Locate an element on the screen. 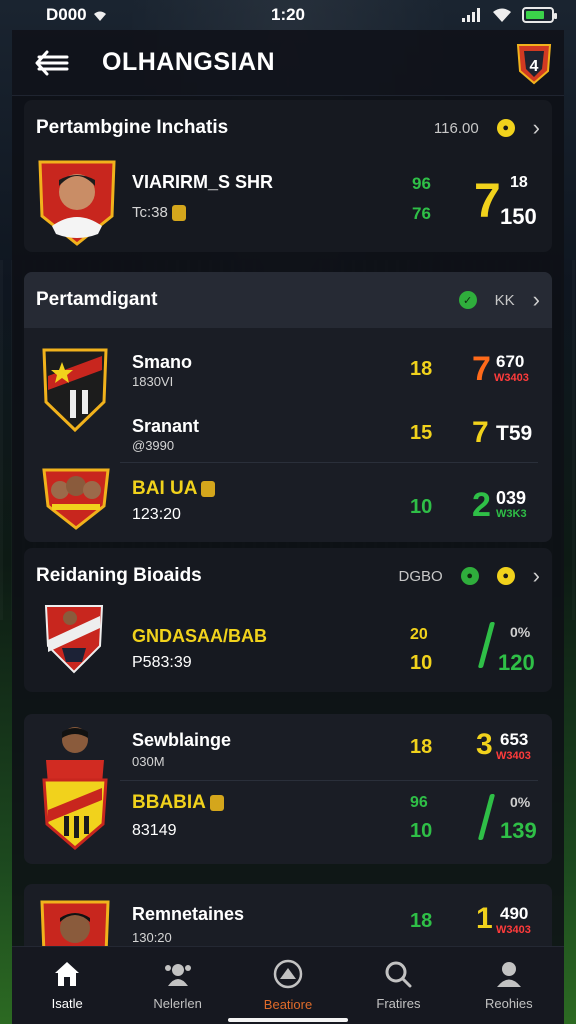 The height and width of the screenshot is (1024, 576). green-slash-icon is located at coordinates (486, 645).